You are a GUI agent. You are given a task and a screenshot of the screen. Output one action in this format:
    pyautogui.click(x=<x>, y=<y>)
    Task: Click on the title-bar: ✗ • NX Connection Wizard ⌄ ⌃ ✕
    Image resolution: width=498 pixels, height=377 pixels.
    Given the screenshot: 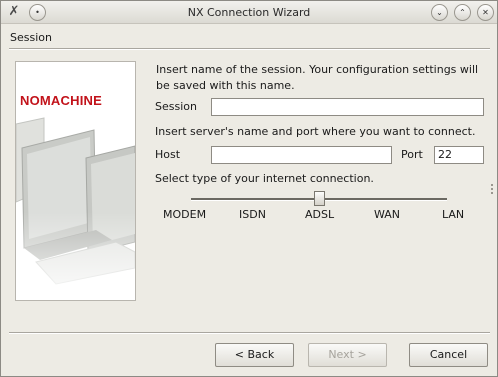 What is the action you would take?
    pyautogui.click(x=249, y=12)
    